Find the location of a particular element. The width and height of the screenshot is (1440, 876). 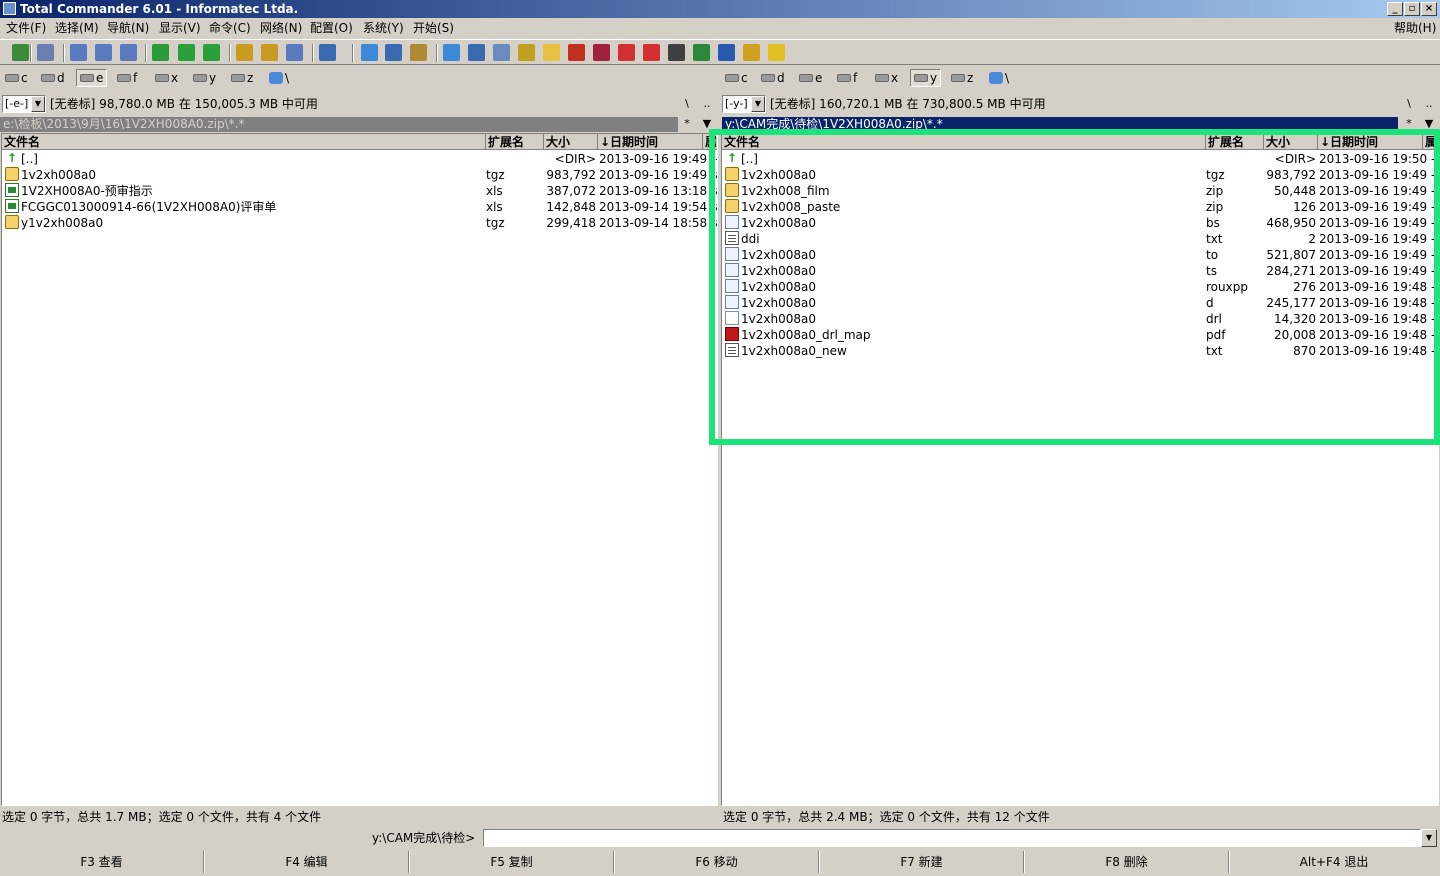

file-row: 1v2xh008a0 rouxpp 276 2013-09-16 19:48 -a is located at coordinates (1079, 287).